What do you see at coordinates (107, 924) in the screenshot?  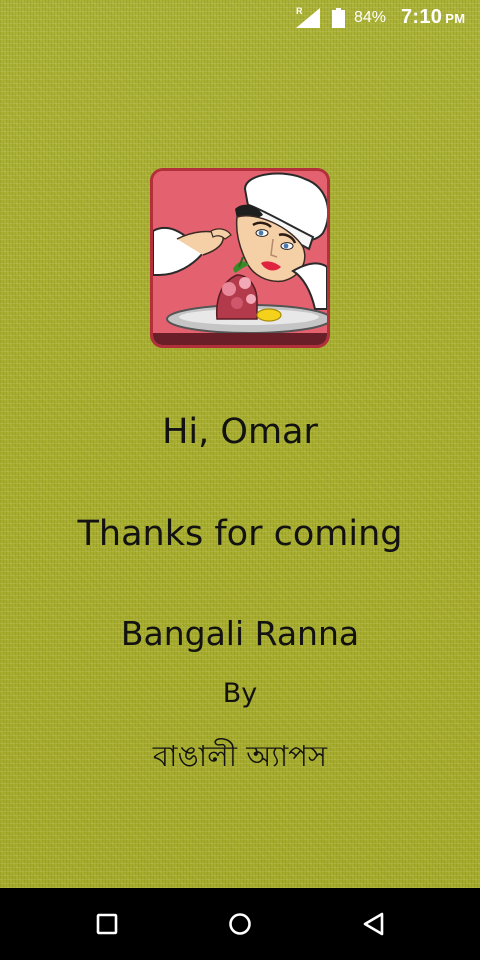 I see `recent-apps-icon` at bounding box center [107, 924].